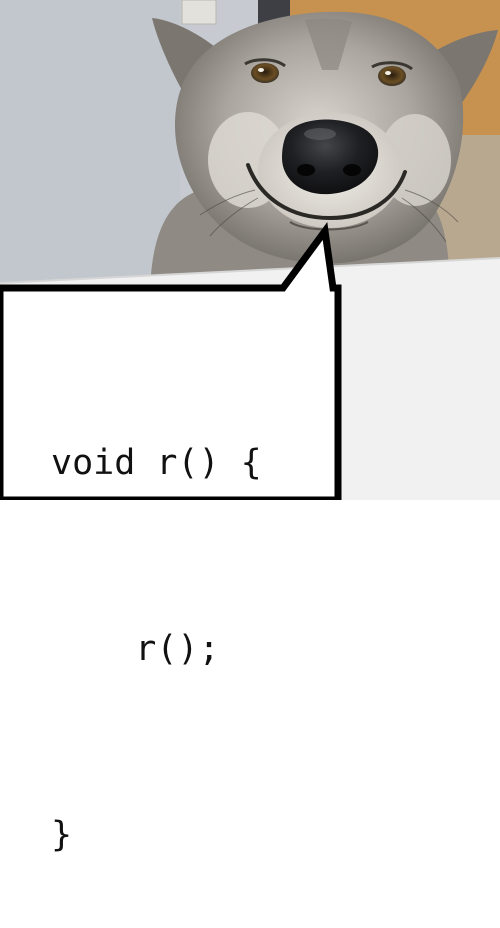  What do you see at coordinates (306, 170) in the screenshot?
I see `wolf-nostril-left` at bounding box center [306, 170].